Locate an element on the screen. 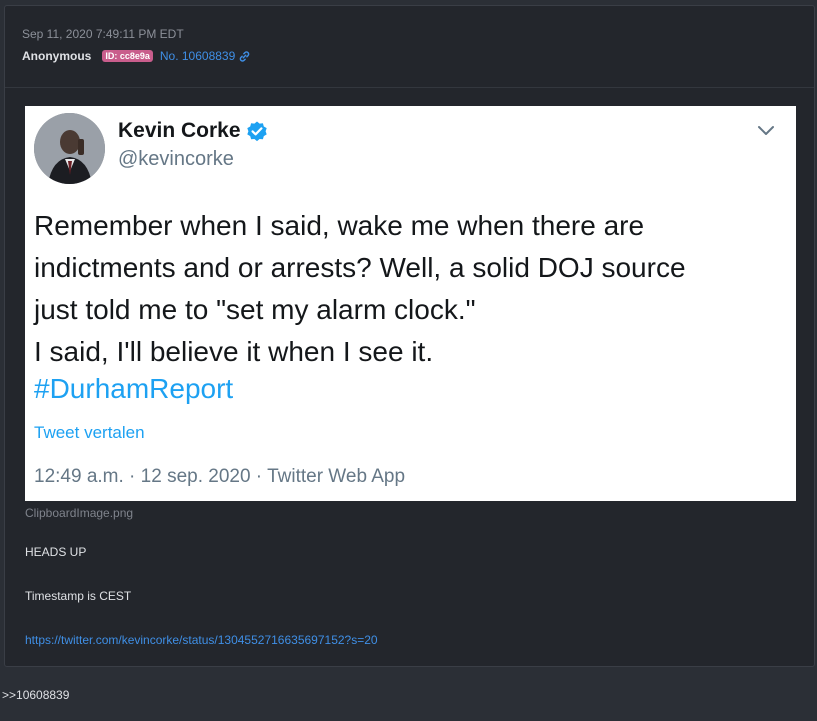 This screenshot has height=721, width=817. post-text-line: HEADS UP is located at coordinates (56, 552).